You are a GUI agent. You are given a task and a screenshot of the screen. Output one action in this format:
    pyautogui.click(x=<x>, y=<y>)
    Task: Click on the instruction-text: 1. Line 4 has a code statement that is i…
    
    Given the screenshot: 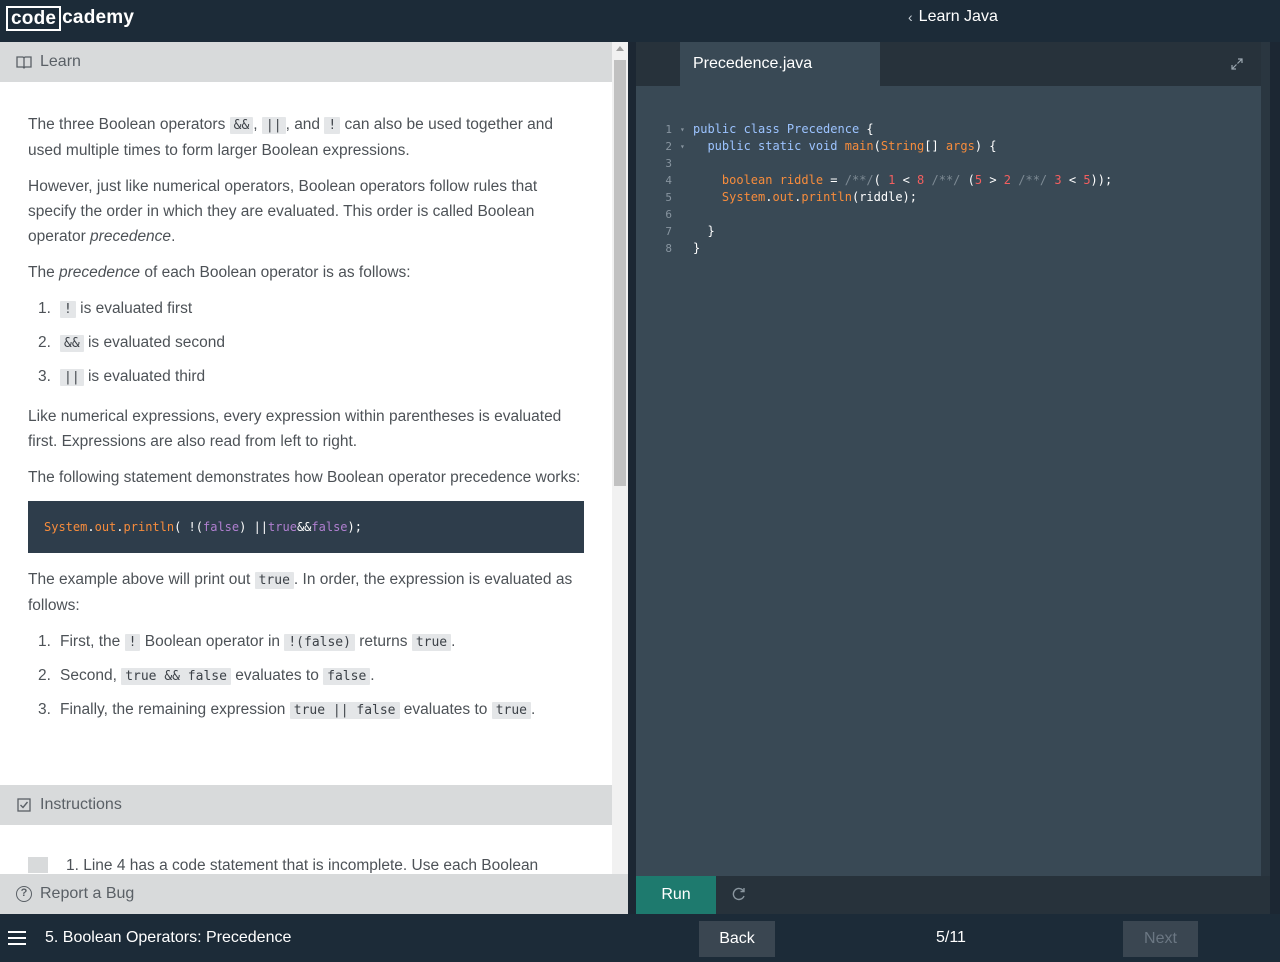 What is the action you would take?
    pyautogui.click(x=302, y=865)
    